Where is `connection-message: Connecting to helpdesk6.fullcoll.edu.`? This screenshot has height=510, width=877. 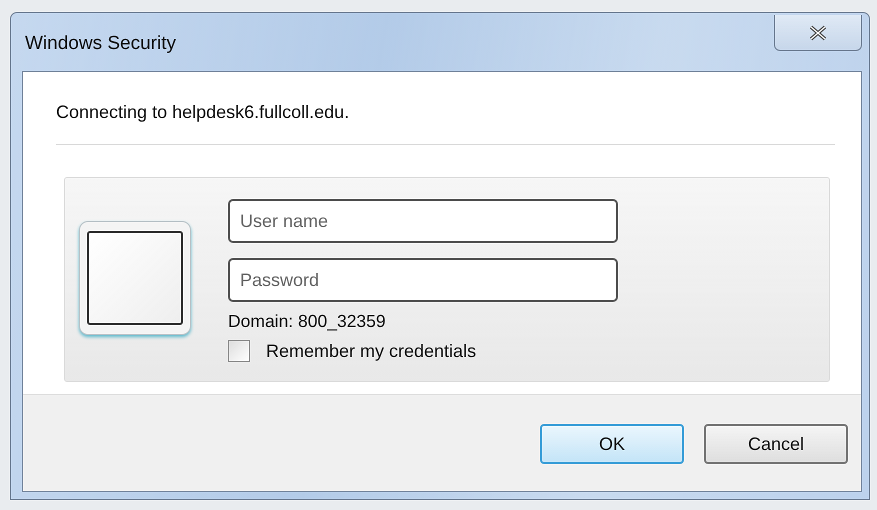
connection-message: Connecting to helpdesk6.fullcoll.edu. is located at coordinates (203, 113).